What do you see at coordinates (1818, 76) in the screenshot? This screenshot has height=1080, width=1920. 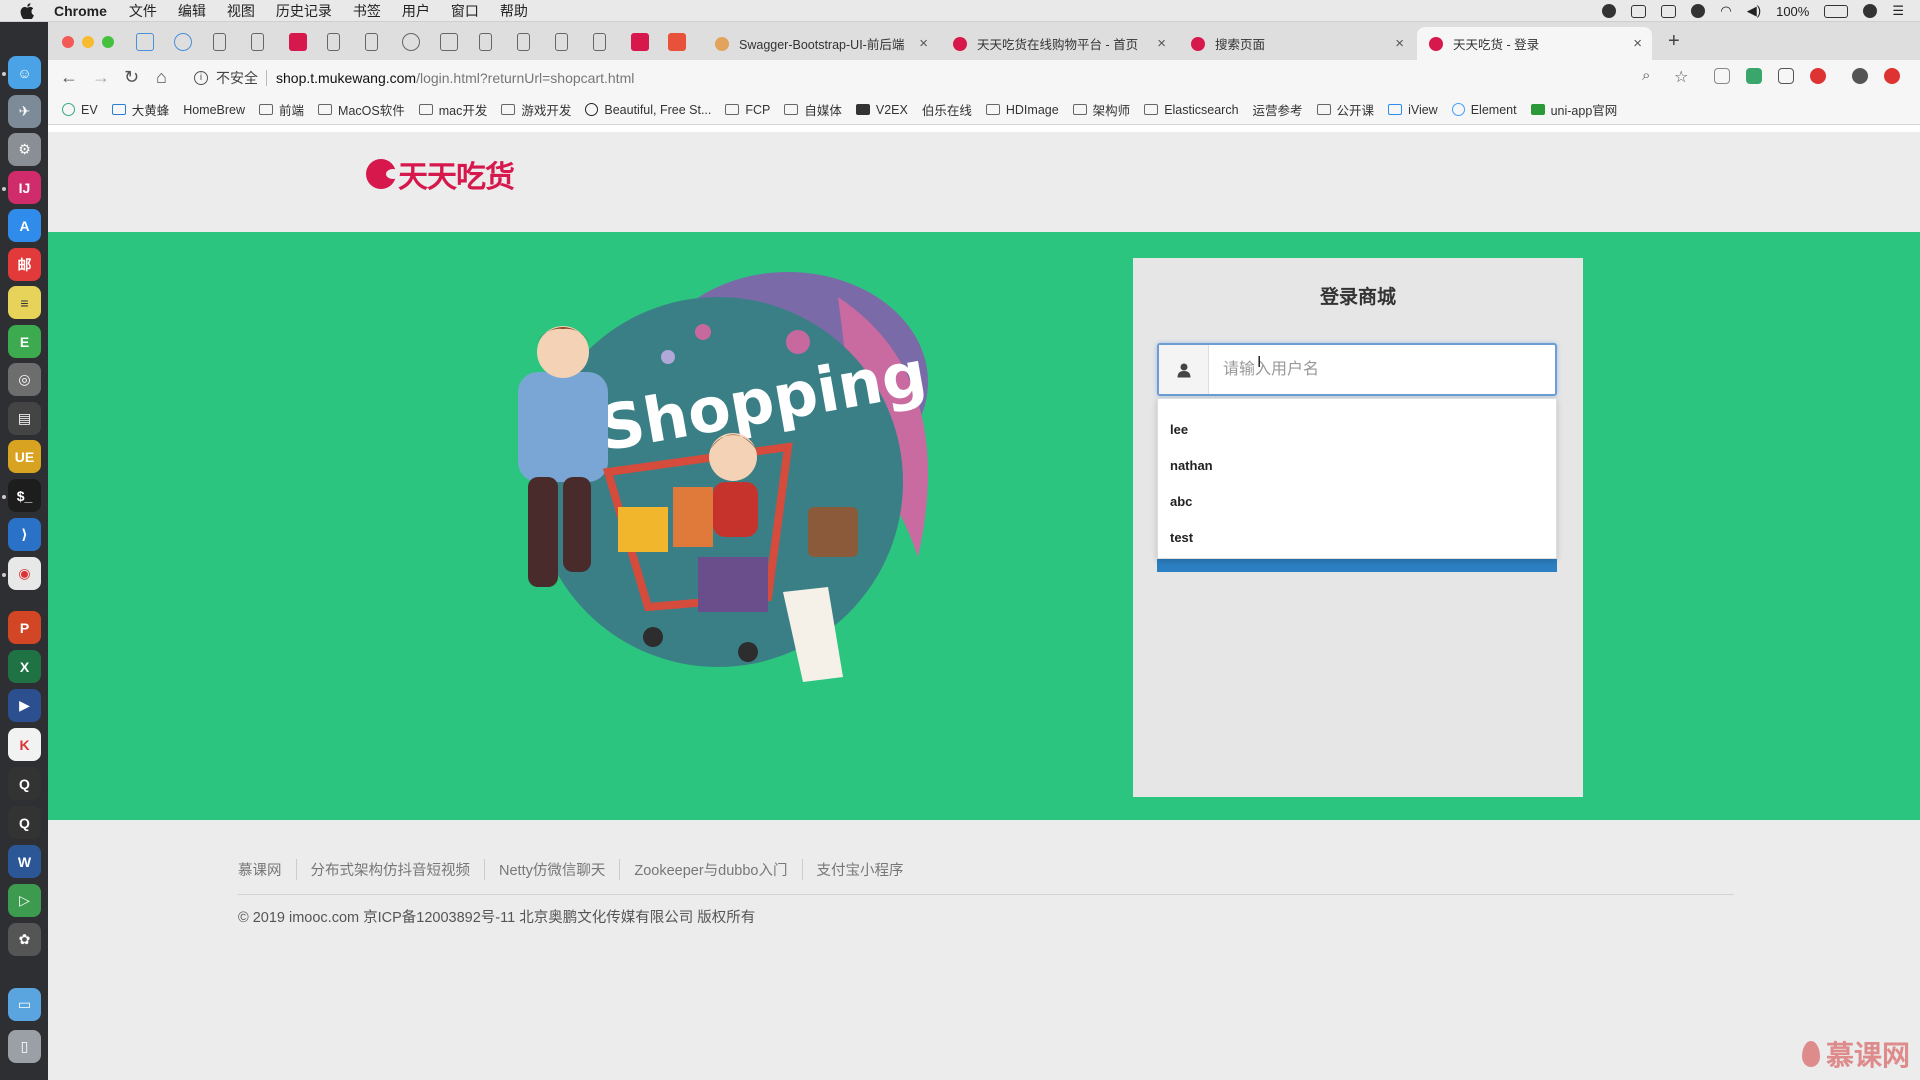 I see `adblock-plus-extension-icon` at bounding box center [1818, 76].